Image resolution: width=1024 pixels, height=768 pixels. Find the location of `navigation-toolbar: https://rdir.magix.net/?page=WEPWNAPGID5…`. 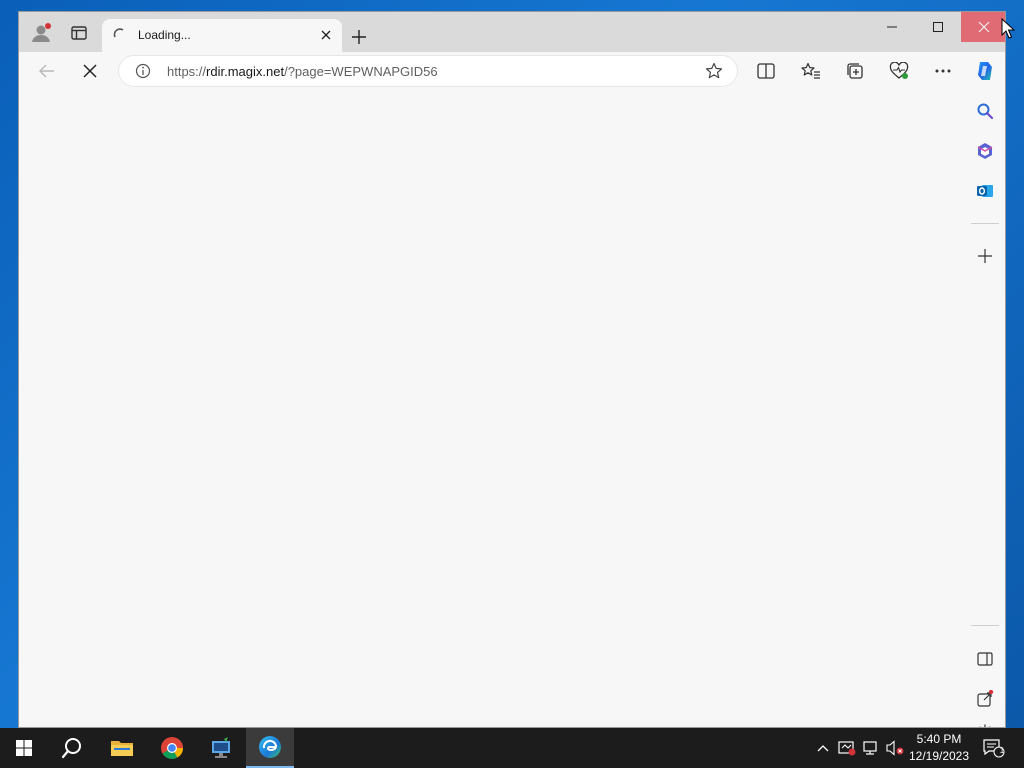

navigation-toolbar: https://rdir.magix.net/?page=WEPWNAPGID5… is located at coordinates (512, 71).